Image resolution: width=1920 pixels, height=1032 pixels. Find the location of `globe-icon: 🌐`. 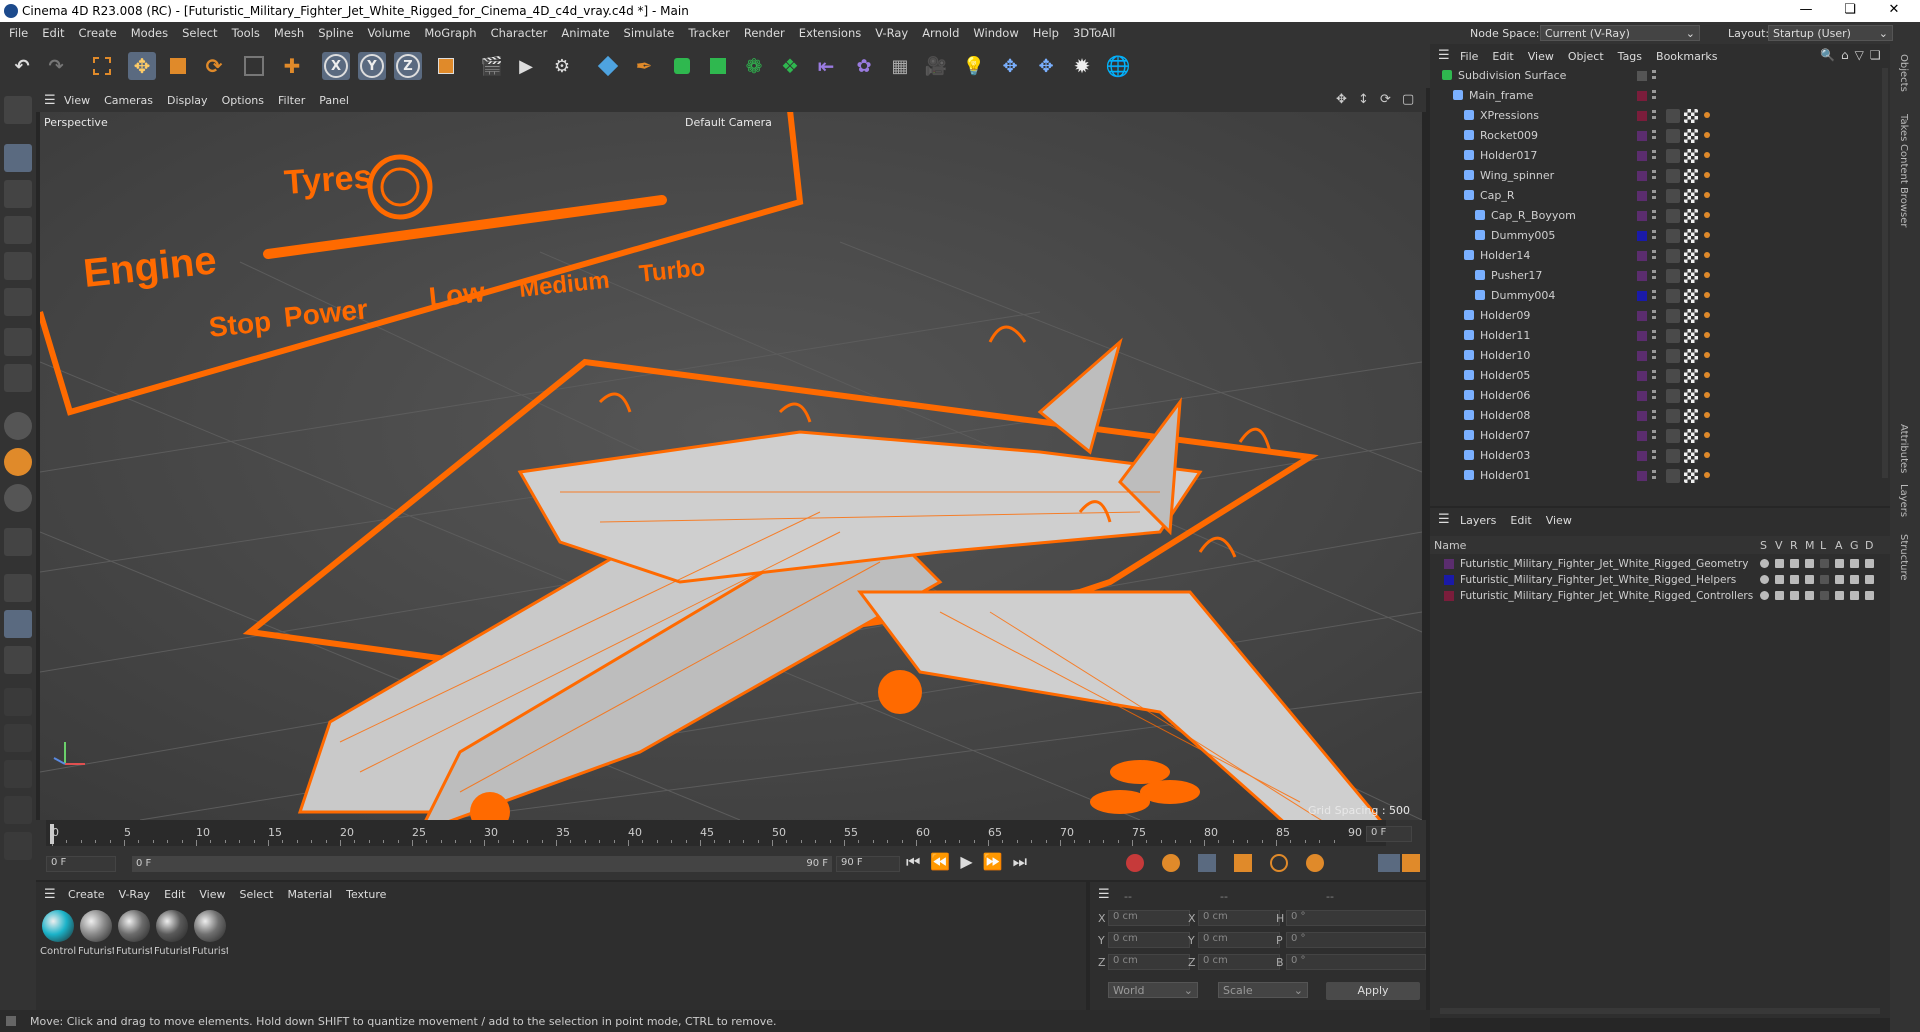

globe-icon: 🌐 is located at coordinates (1118, 66).